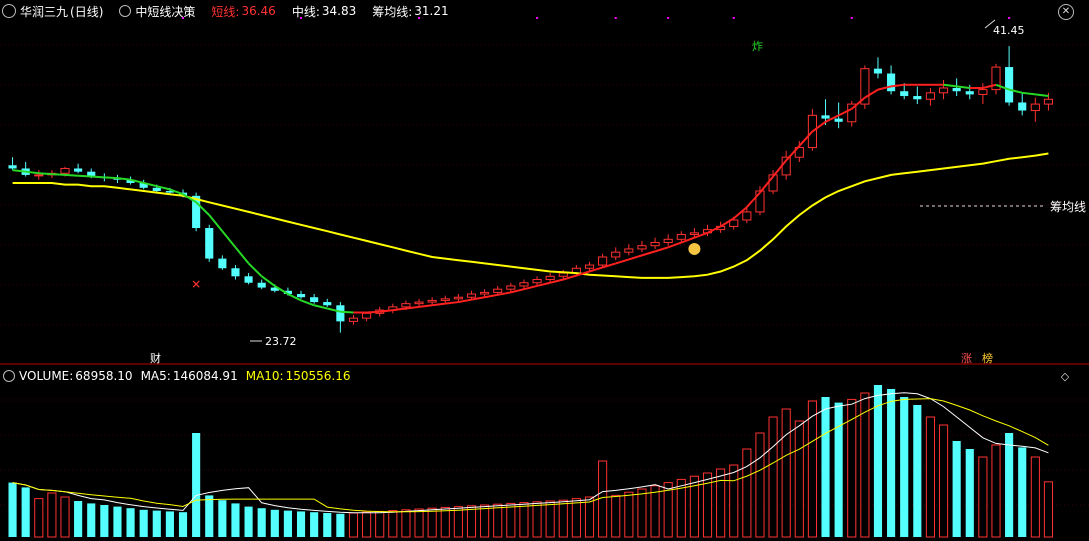  I want to click on sell-x-icon: ✕, so click(196, 284).